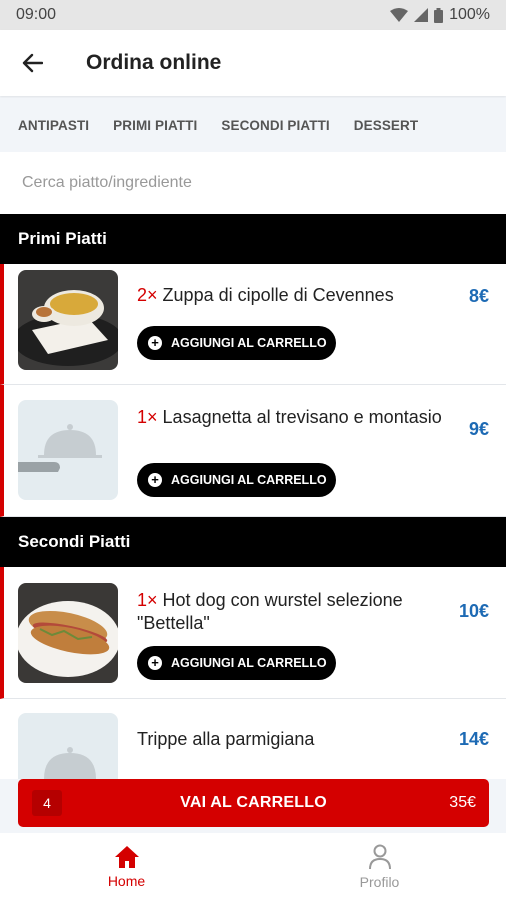 This screenshot has width=506, height=900. What do you see at coordinates (302, 417) in the screenshot?
I see `dish-title: Lasagnetta al trevisano e montasio` at bounding box center [302, 417].